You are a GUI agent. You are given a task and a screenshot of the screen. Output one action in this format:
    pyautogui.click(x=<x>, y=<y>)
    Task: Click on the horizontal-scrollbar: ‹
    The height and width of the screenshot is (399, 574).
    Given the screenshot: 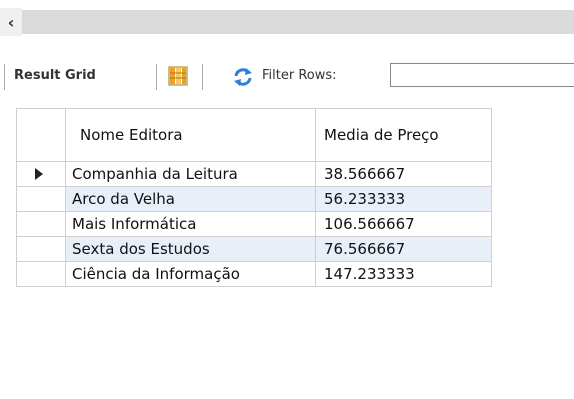 What is the action you would take?
    pyautogui.click(x=287, y=22)
    